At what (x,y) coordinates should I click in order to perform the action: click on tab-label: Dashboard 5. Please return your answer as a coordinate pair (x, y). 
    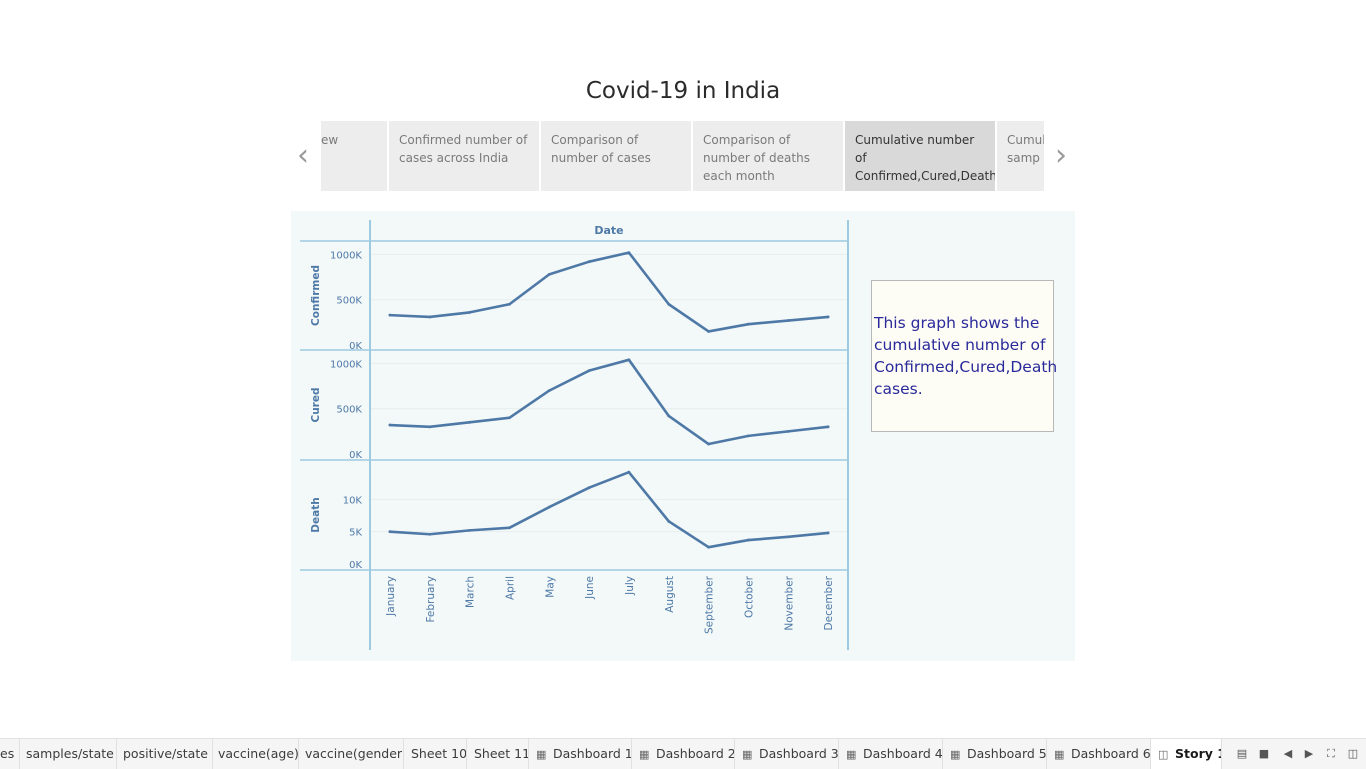
    Looking at the image, I should click on (1007, 753).